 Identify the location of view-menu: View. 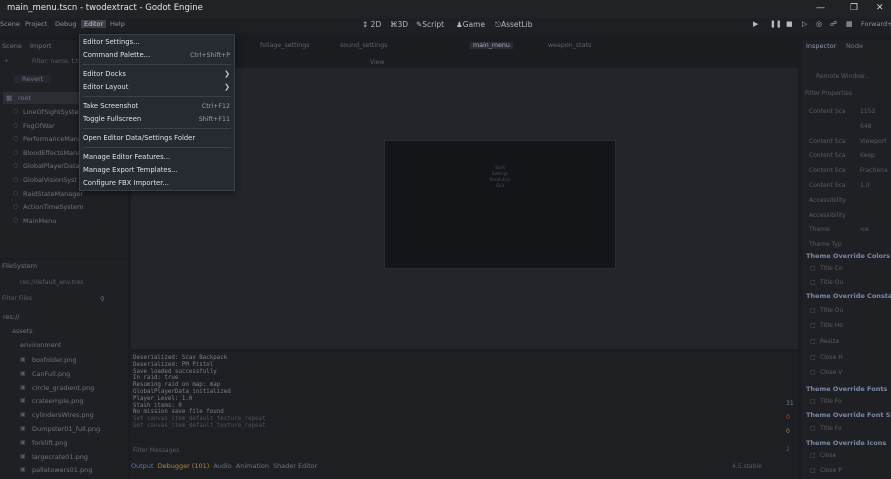
(377, 62).